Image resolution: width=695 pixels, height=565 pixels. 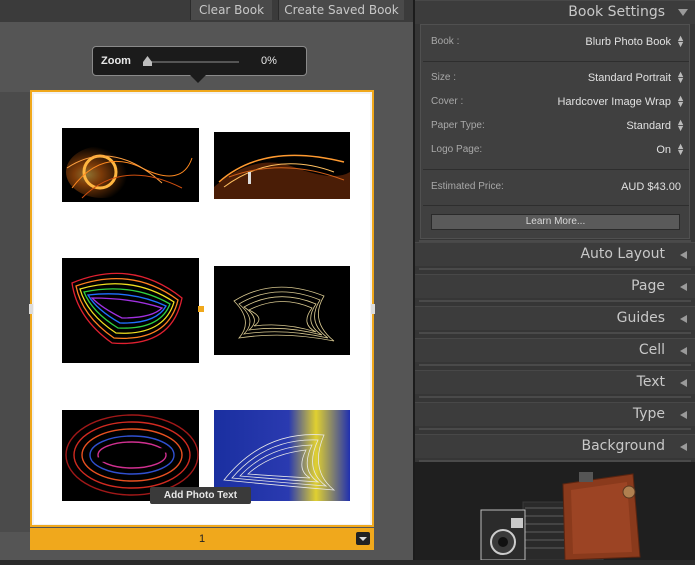 I want to click on type-title: Type, so click(x=648, y=414).